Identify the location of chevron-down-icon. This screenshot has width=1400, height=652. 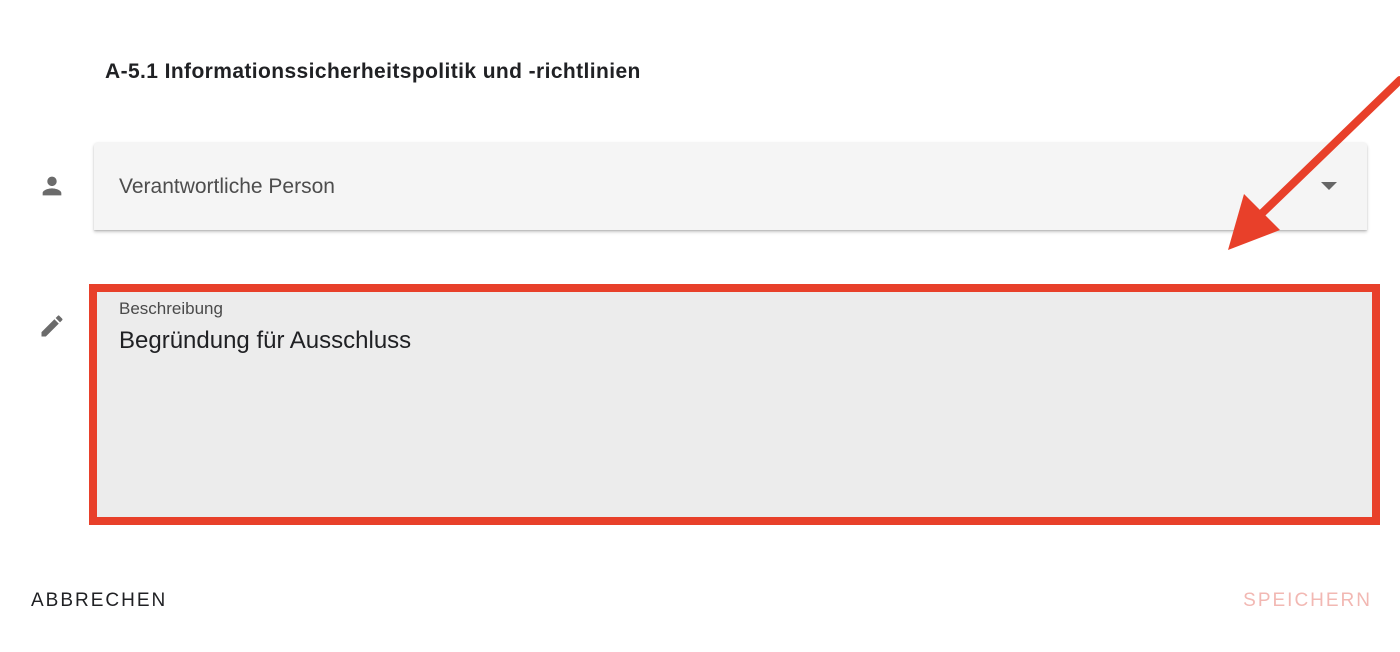
(1329, 186).